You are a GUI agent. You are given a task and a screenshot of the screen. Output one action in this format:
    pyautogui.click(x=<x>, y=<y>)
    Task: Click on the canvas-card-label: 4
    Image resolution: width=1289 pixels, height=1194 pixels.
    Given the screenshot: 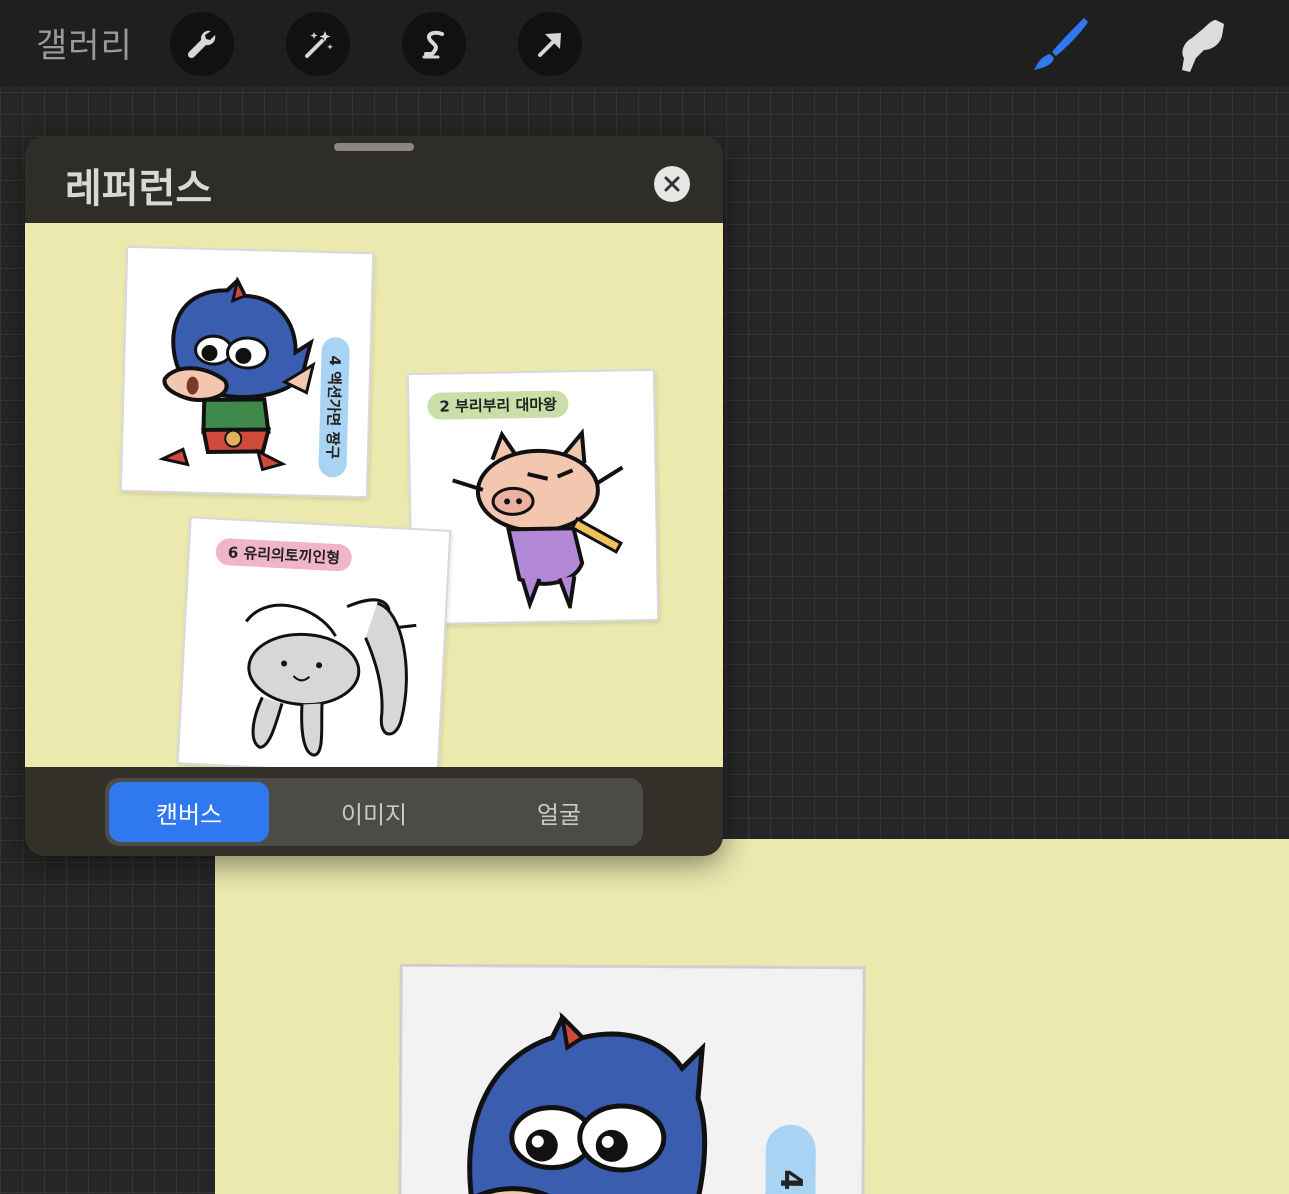 What is the action you would take?
    pyautogui.click(x=791, y=1180)
    